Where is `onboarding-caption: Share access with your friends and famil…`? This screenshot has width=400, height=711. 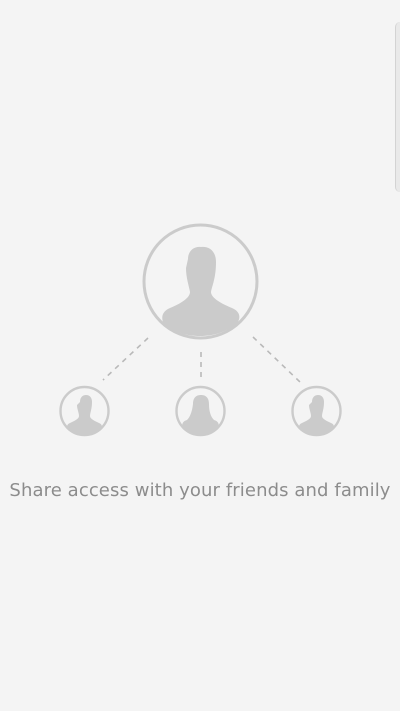
onboarding-caption: Share access with your friends and famil… is located at coordinates (200, 490).